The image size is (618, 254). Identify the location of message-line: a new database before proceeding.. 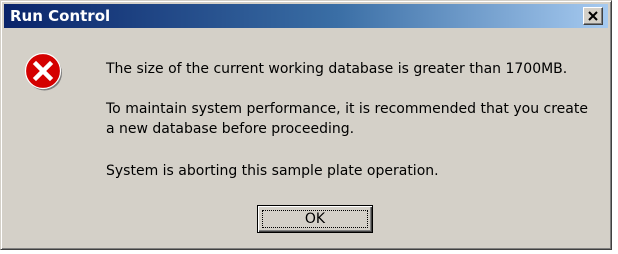
(230, 129).